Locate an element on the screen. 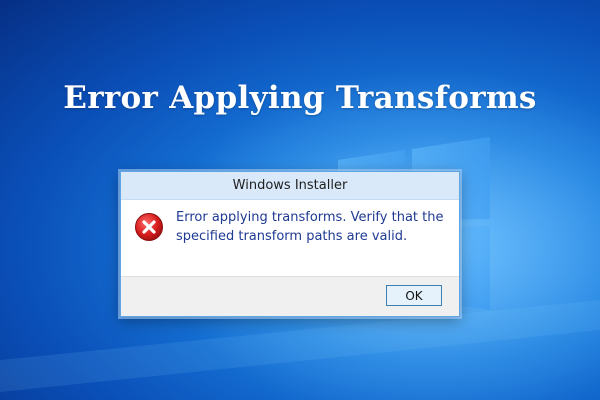 This screenshot has width=600, height=400. error-icon is located at coordinates (149, 227).